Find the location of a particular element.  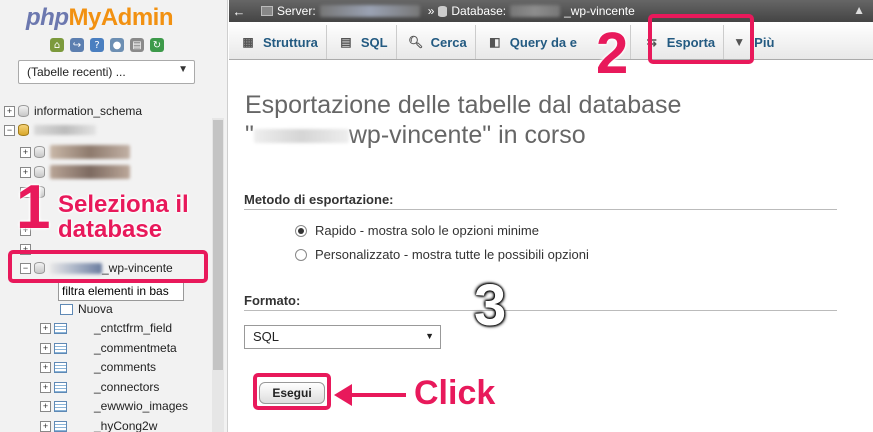

annotation-step-3: 3 is located at coordinates (490, 305).